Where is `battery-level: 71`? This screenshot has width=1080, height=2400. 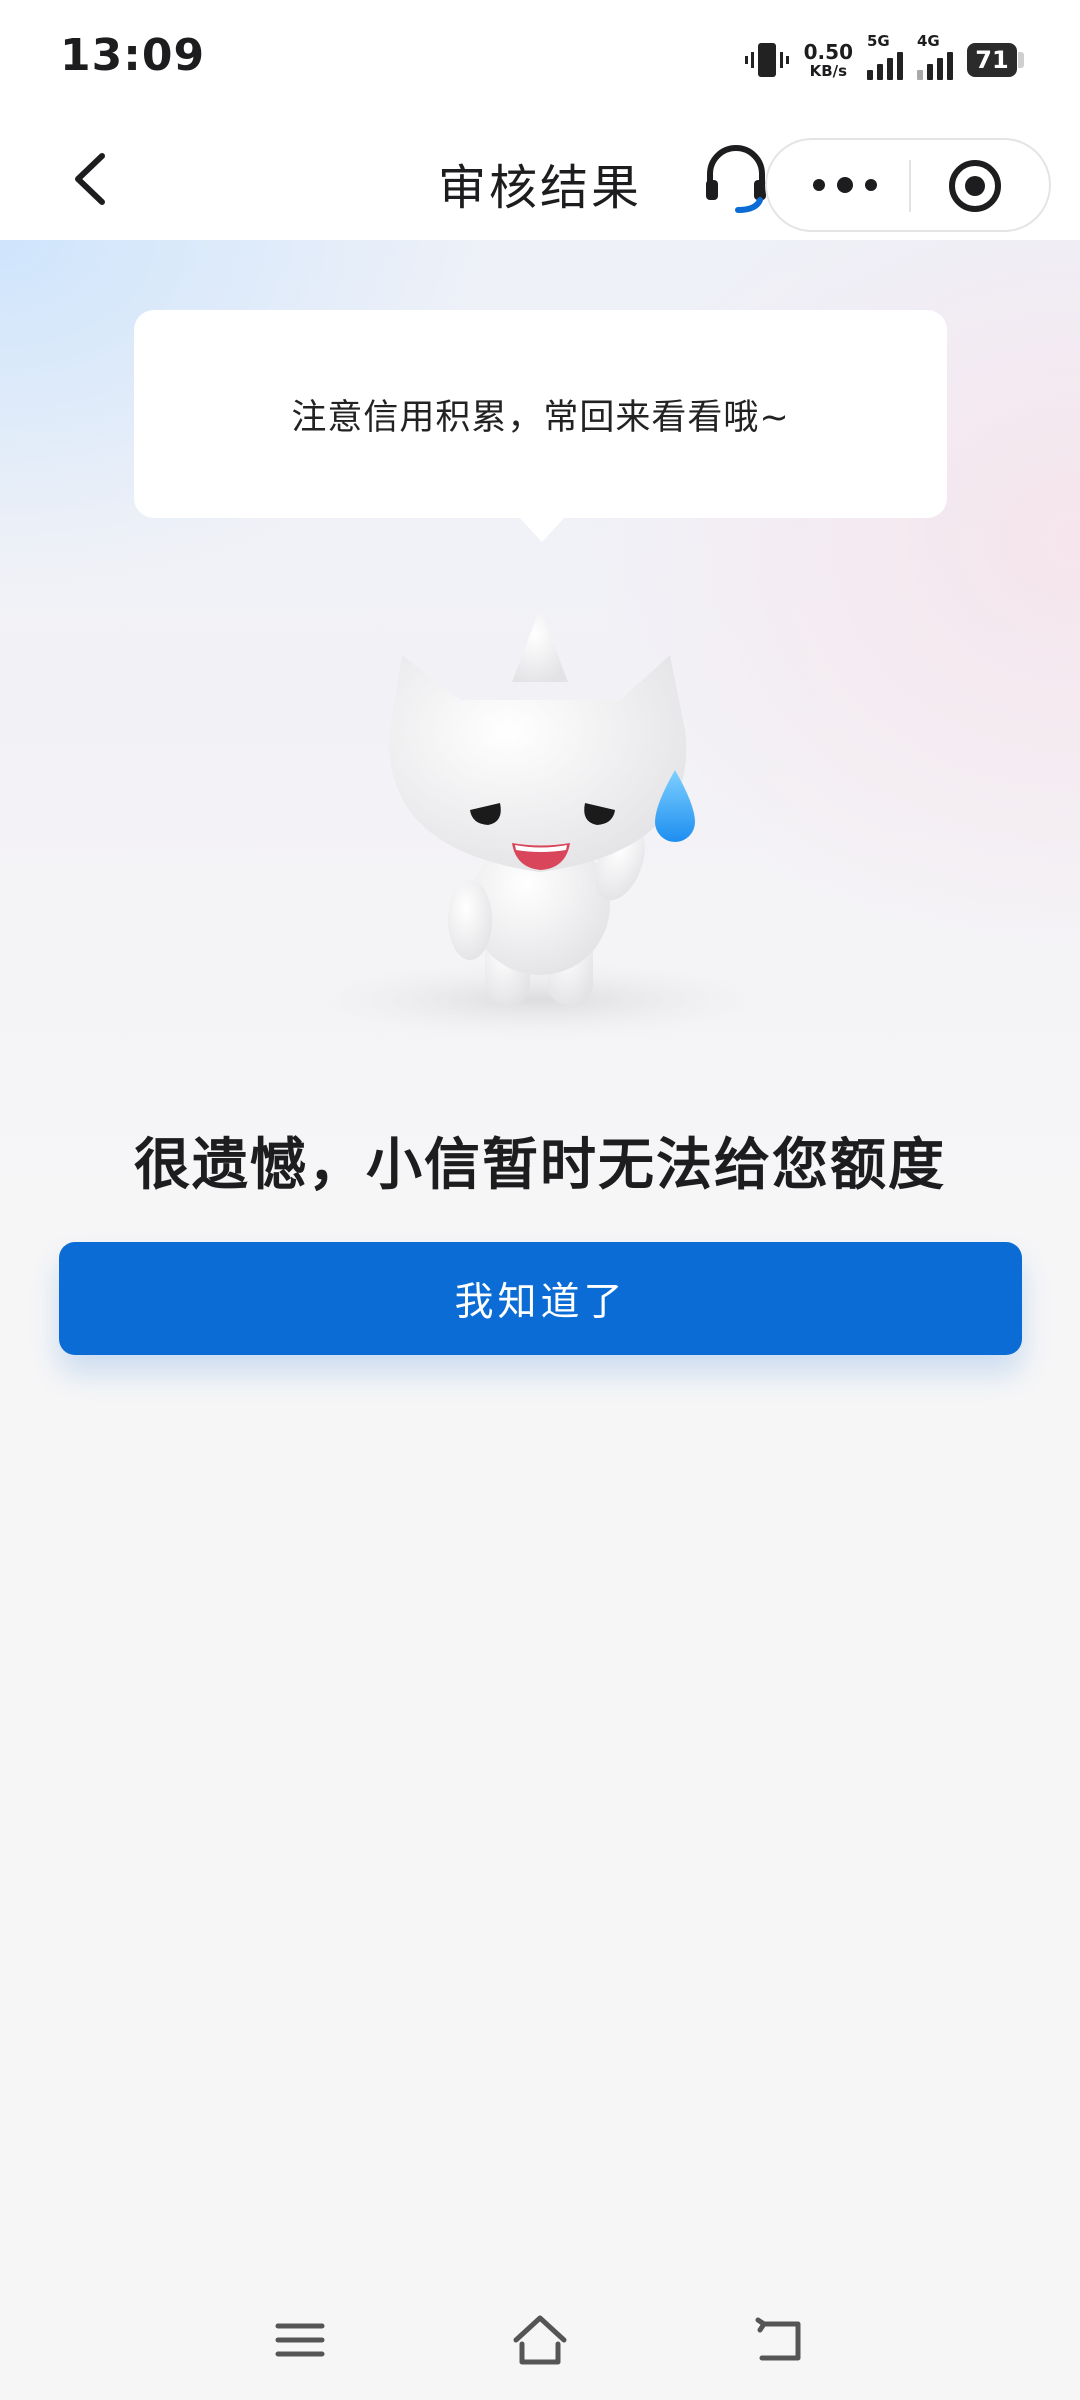
battery-level: 71 is located at coordinates (992, 60).